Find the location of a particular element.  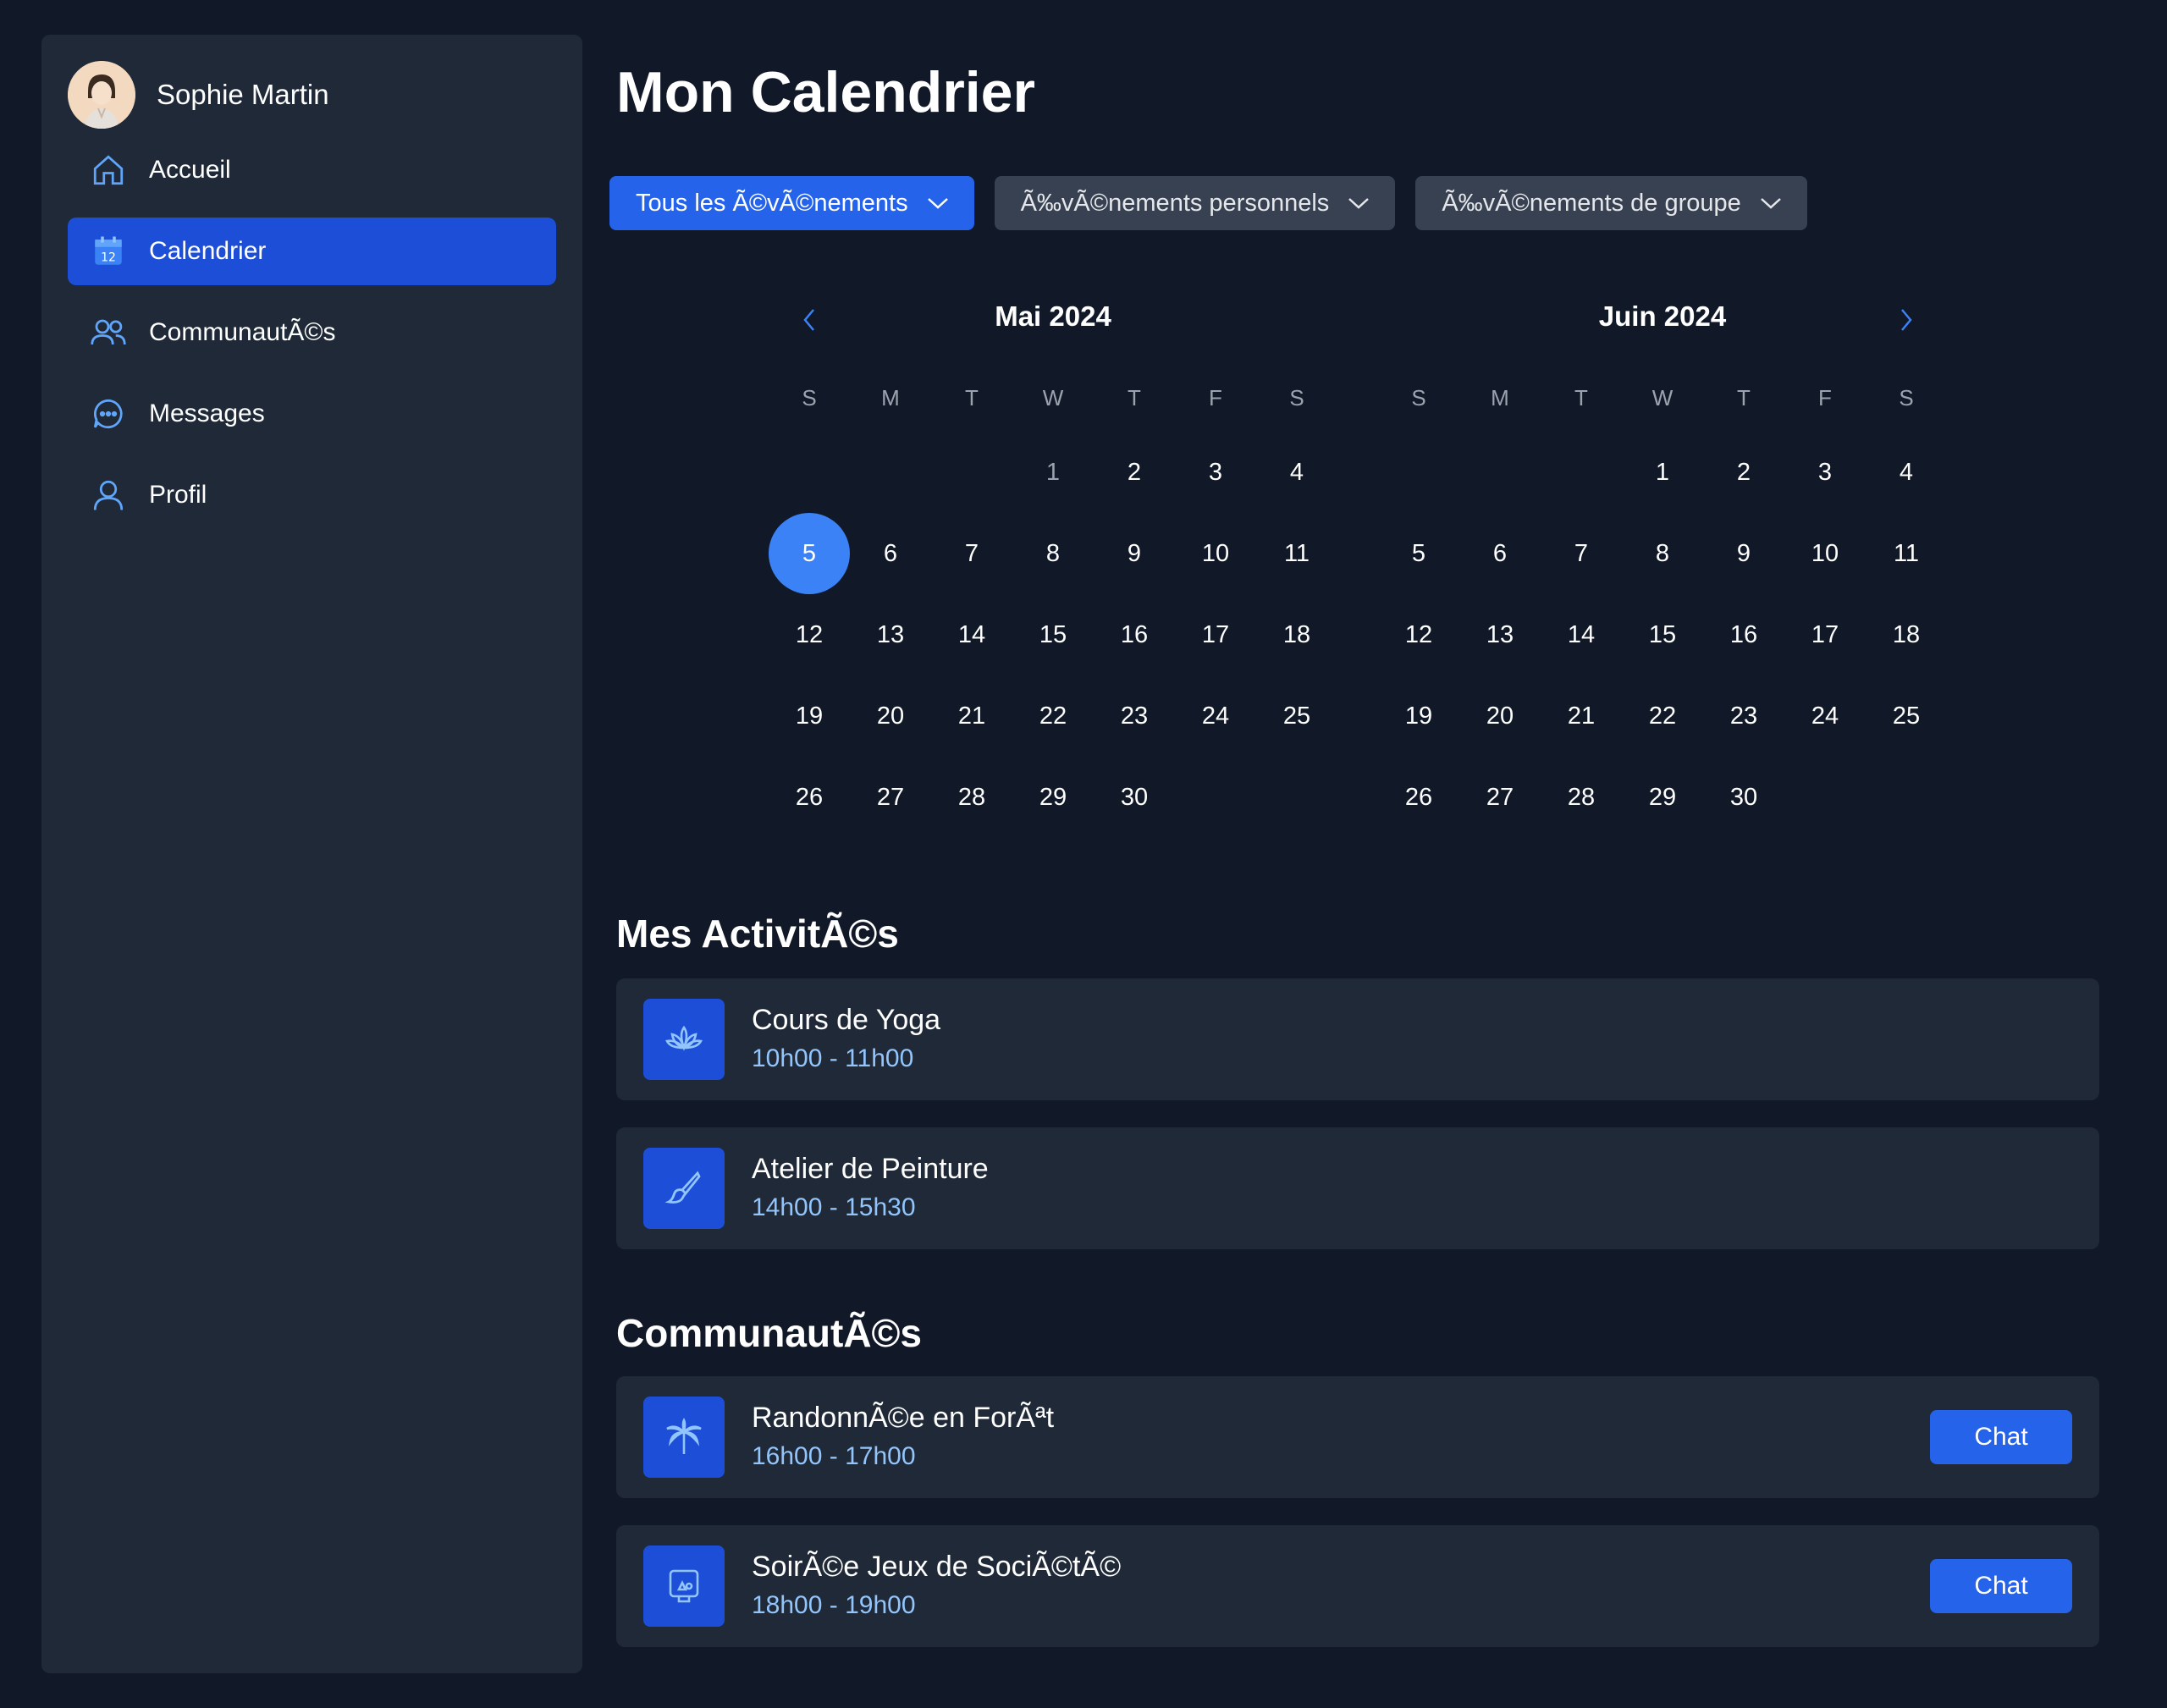

calendar-icon: 12 is located at coordinates (108, 252).